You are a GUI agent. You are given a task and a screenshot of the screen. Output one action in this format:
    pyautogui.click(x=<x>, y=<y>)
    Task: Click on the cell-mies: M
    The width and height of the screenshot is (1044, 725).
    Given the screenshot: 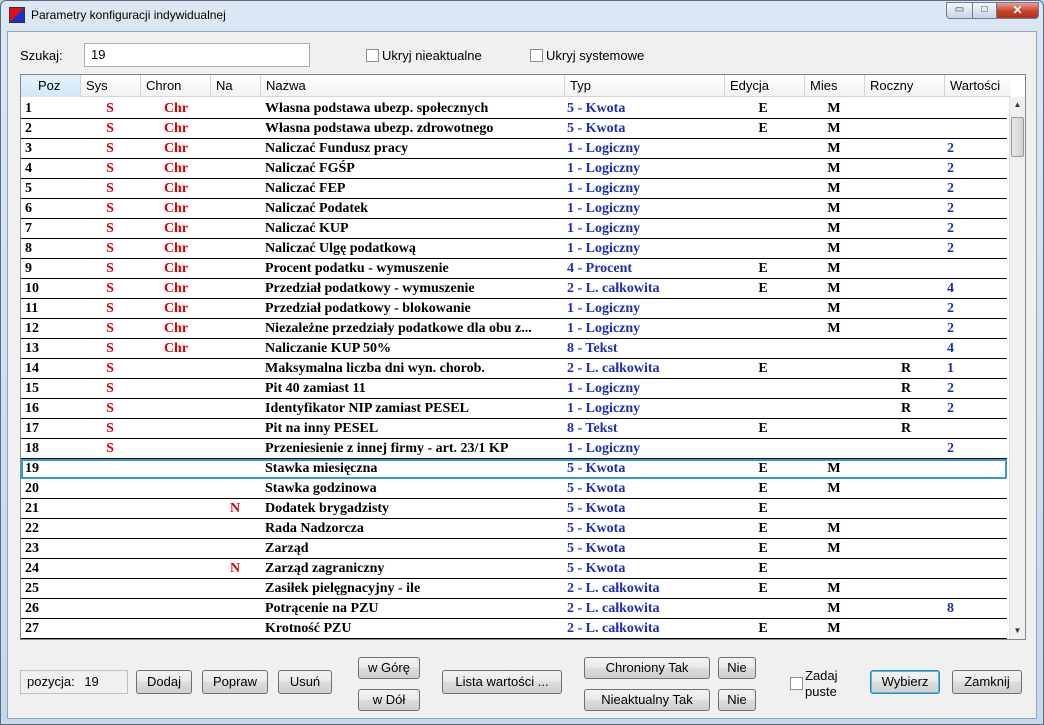 What is the action you would take?
    pyautogui.click(x=834, y=548)
    